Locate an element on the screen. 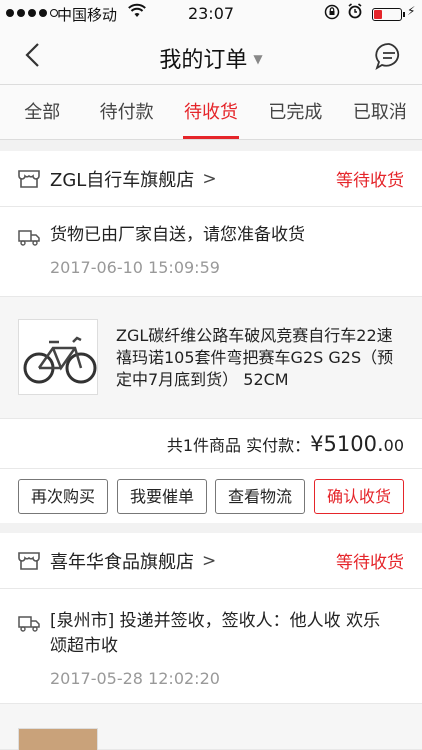 The width and height of the screenshot is (422, 750). order-summary-label: 共1件商品 实付款： is located at coordinates (238, 445).